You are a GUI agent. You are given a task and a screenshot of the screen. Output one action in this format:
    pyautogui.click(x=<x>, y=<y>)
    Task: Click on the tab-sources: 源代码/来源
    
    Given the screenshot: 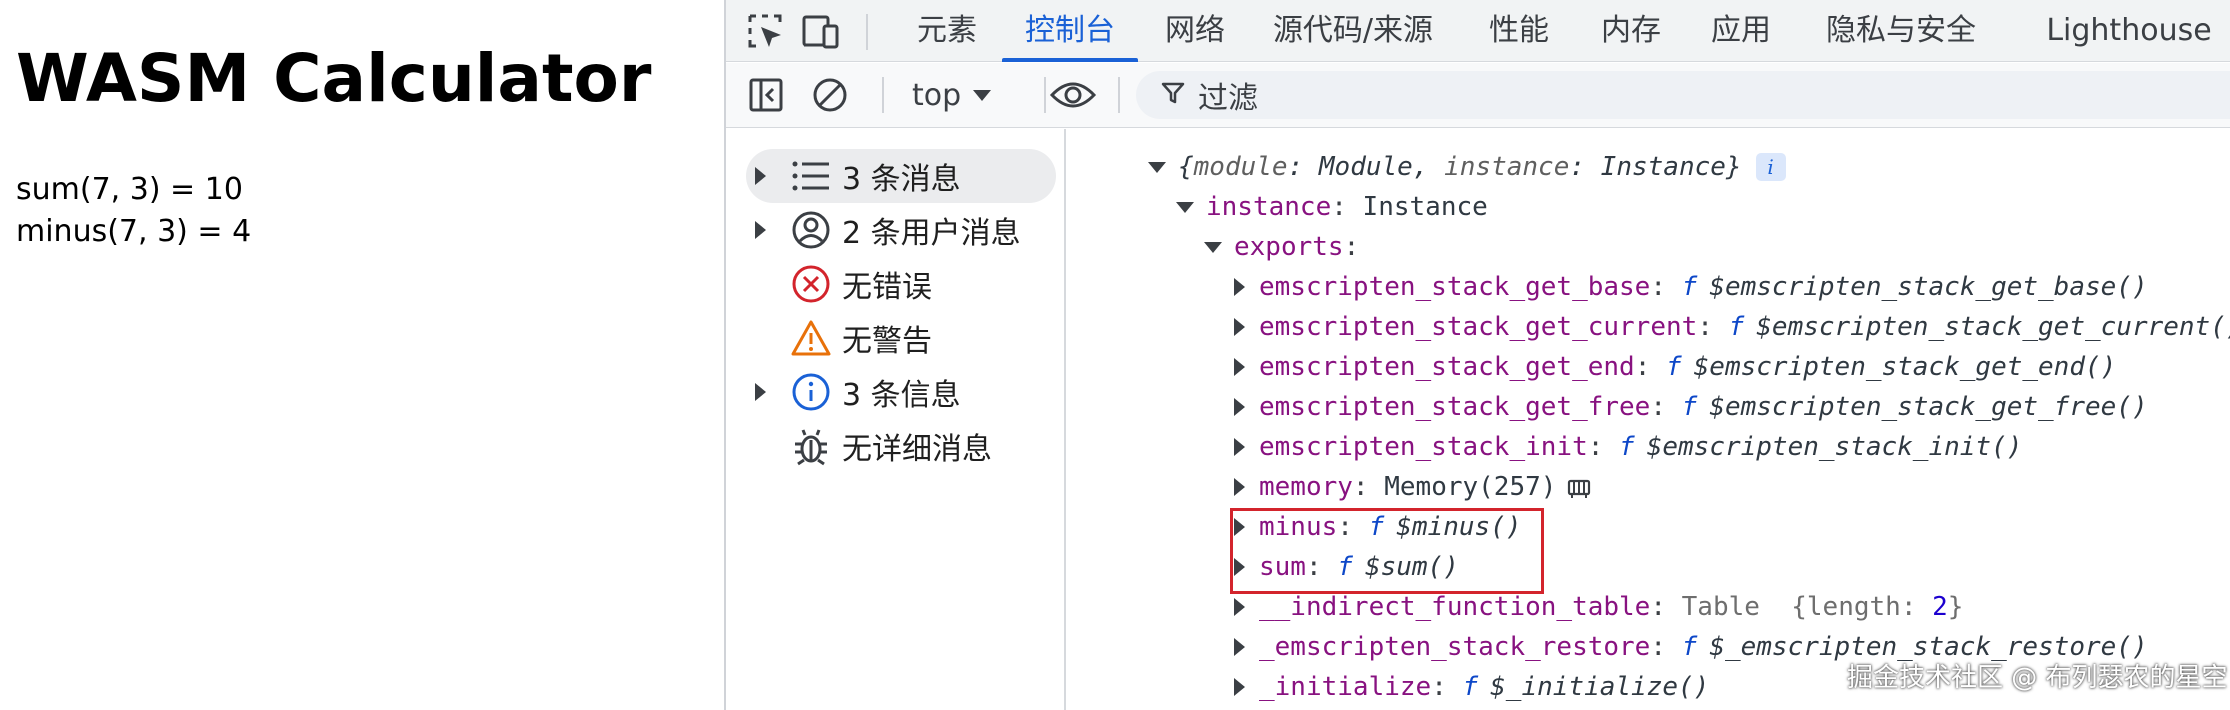 What is the action you would take?
    pyautogui.click(x=1353, y=31)
    